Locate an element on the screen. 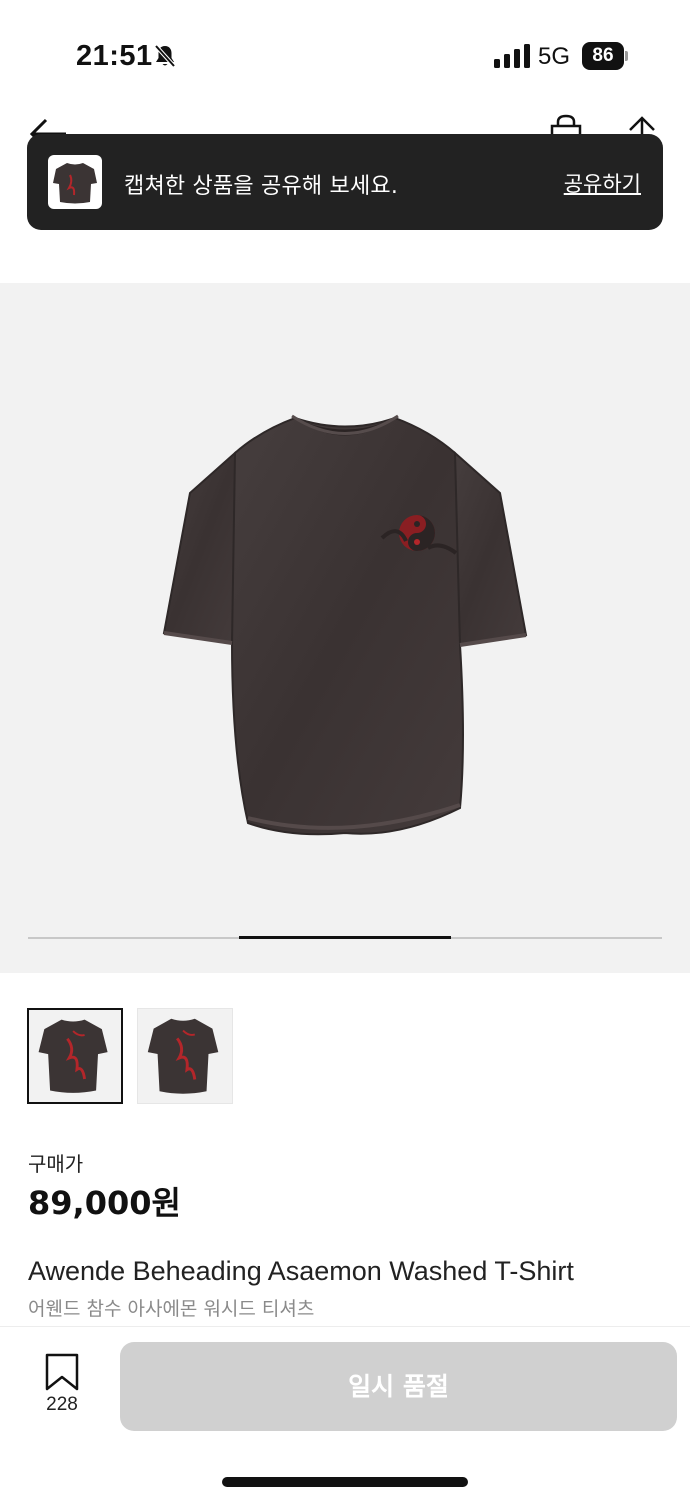  bookmark-count: 228 is located at coordinates (62, 1404).